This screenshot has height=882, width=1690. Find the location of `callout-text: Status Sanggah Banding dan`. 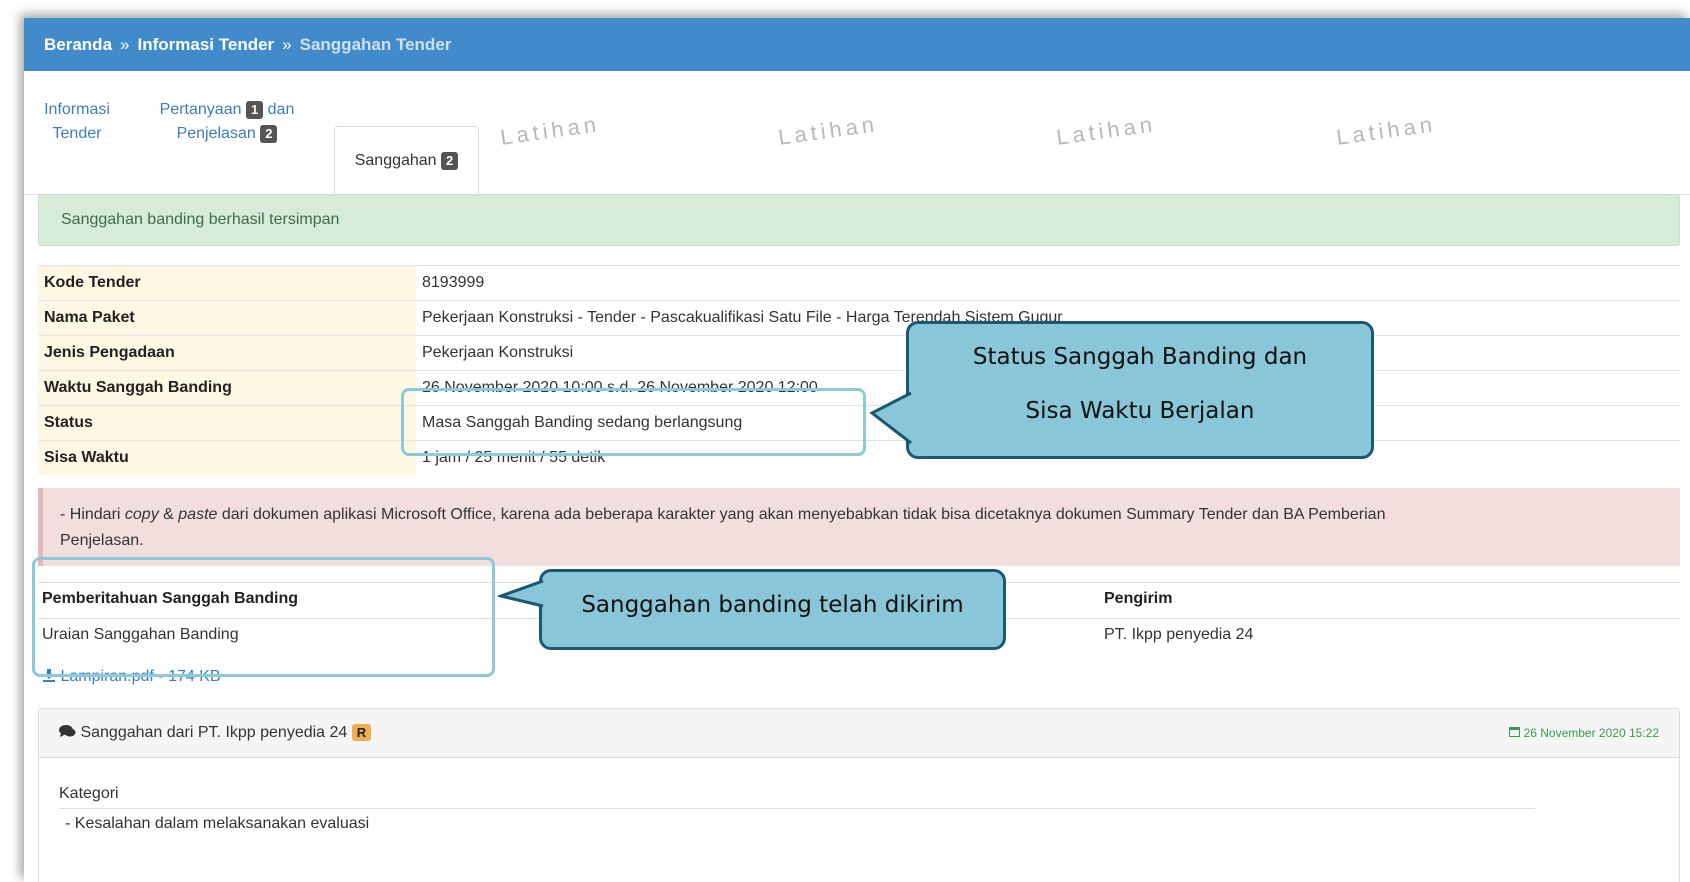

callout-text: Status Sanggah Banding dan is located at coordinates (1140, 357).